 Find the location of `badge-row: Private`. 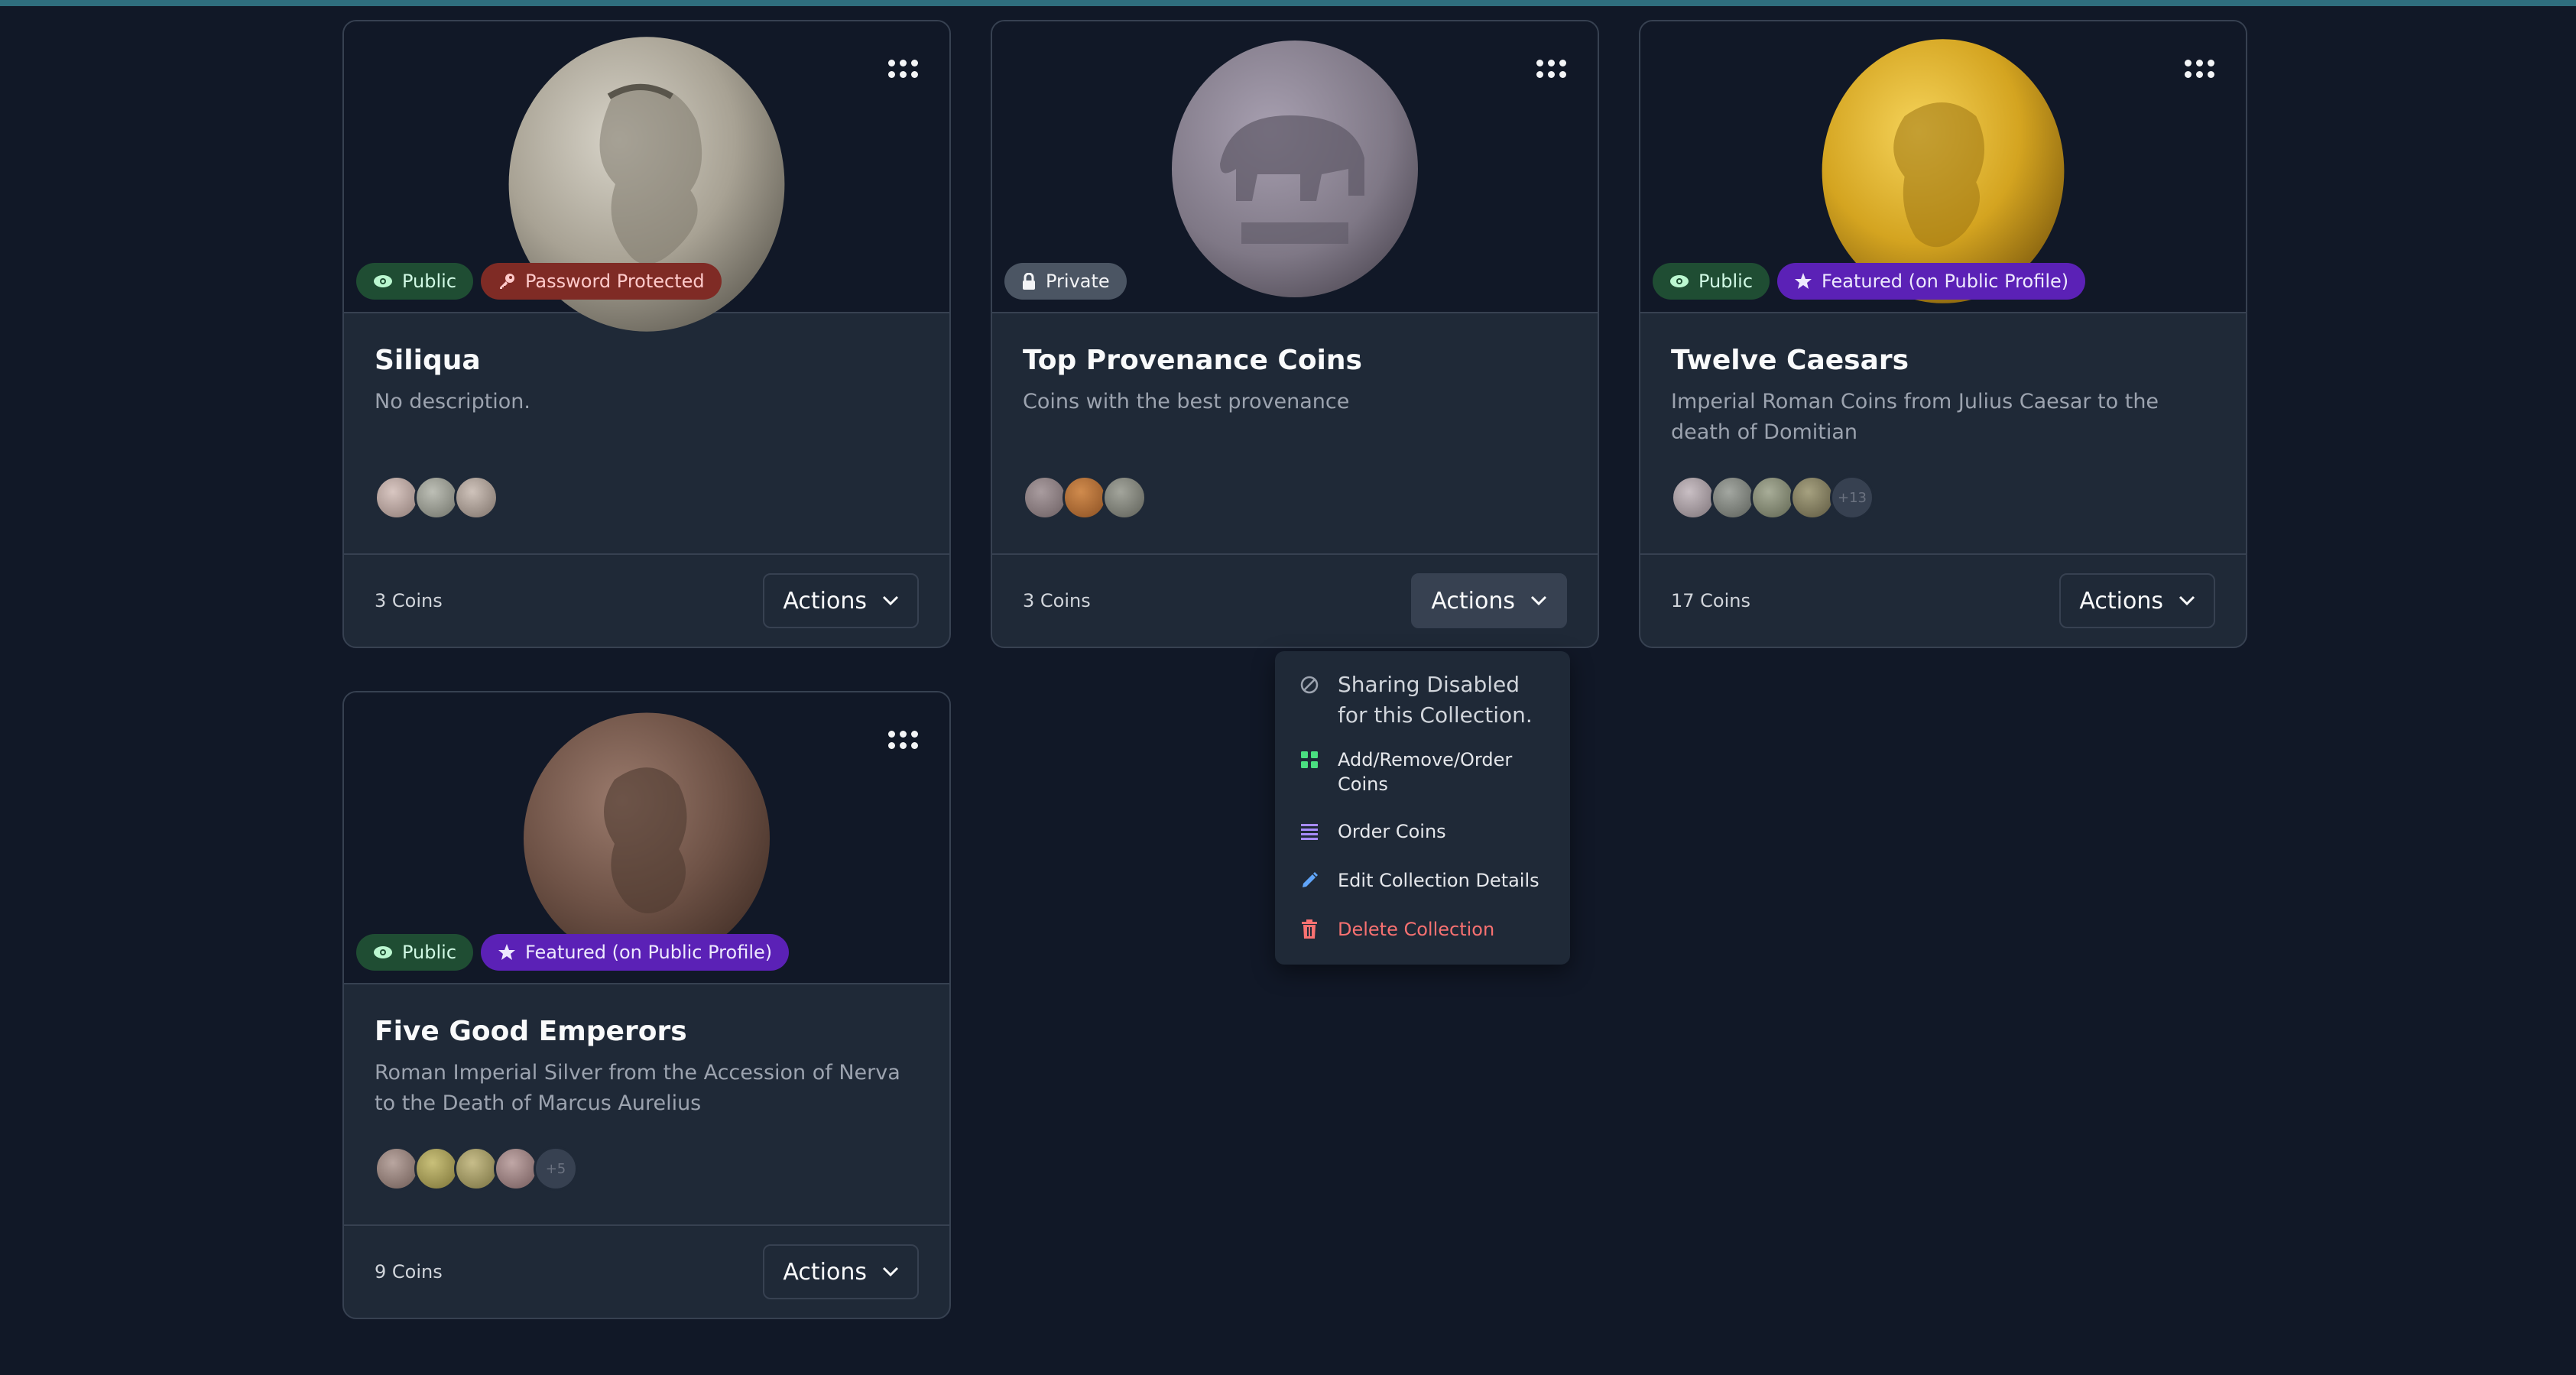

badge-row: Private is located at coordinates (1065, 281).